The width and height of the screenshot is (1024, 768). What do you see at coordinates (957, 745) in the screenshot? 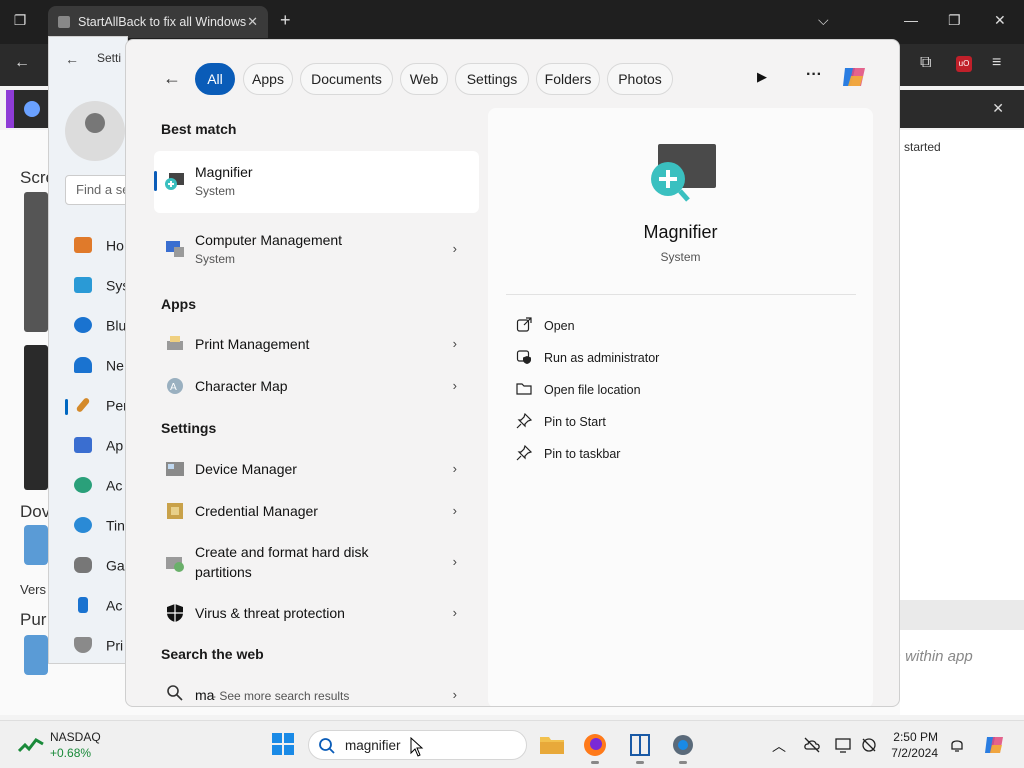
I see `notifications-bell-icon` at bounding box center [957, 745].